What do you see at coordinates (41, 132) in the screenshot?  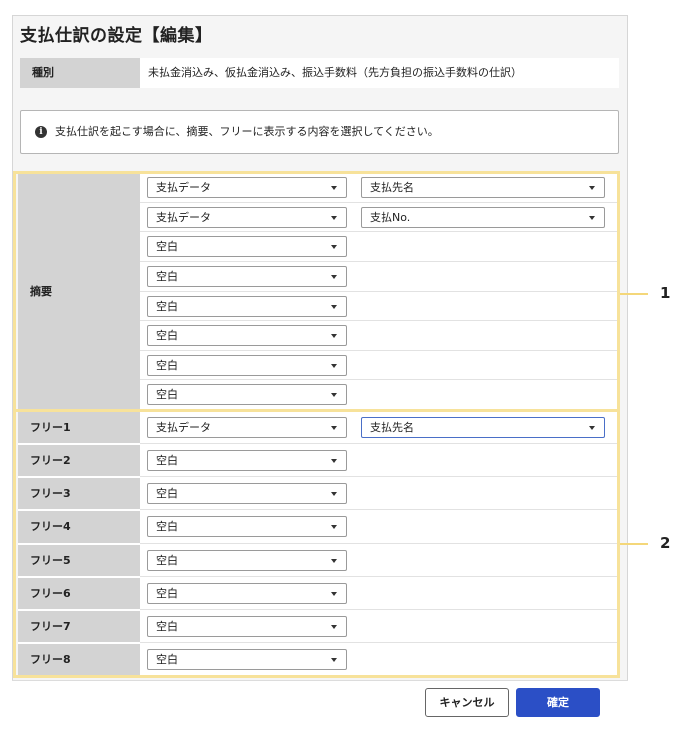 I see `info-circle-icon: i` at bounding box center [41, 132].